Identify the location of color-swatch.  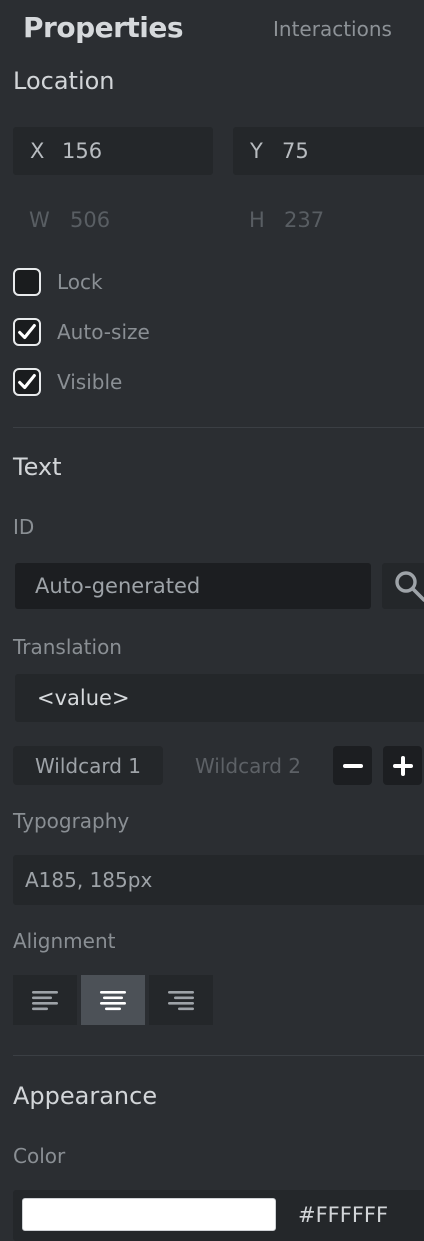
(149, 1214).